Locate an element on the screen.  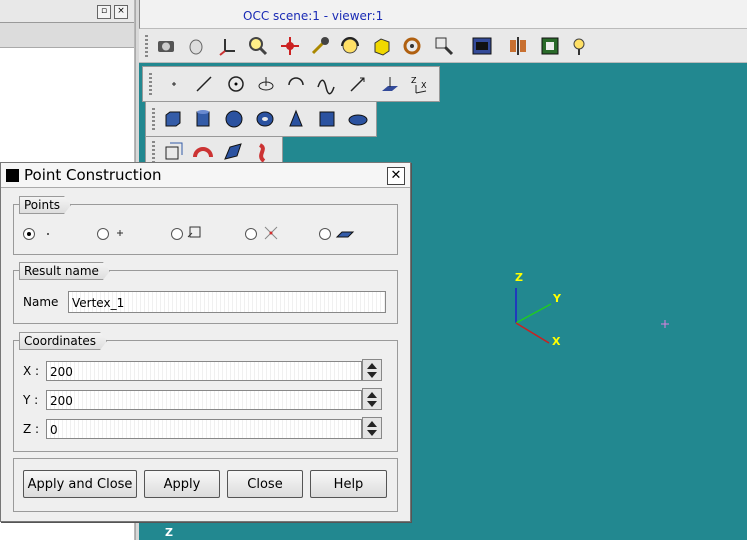
extrusion-icon is located at coordinates (173, 152).